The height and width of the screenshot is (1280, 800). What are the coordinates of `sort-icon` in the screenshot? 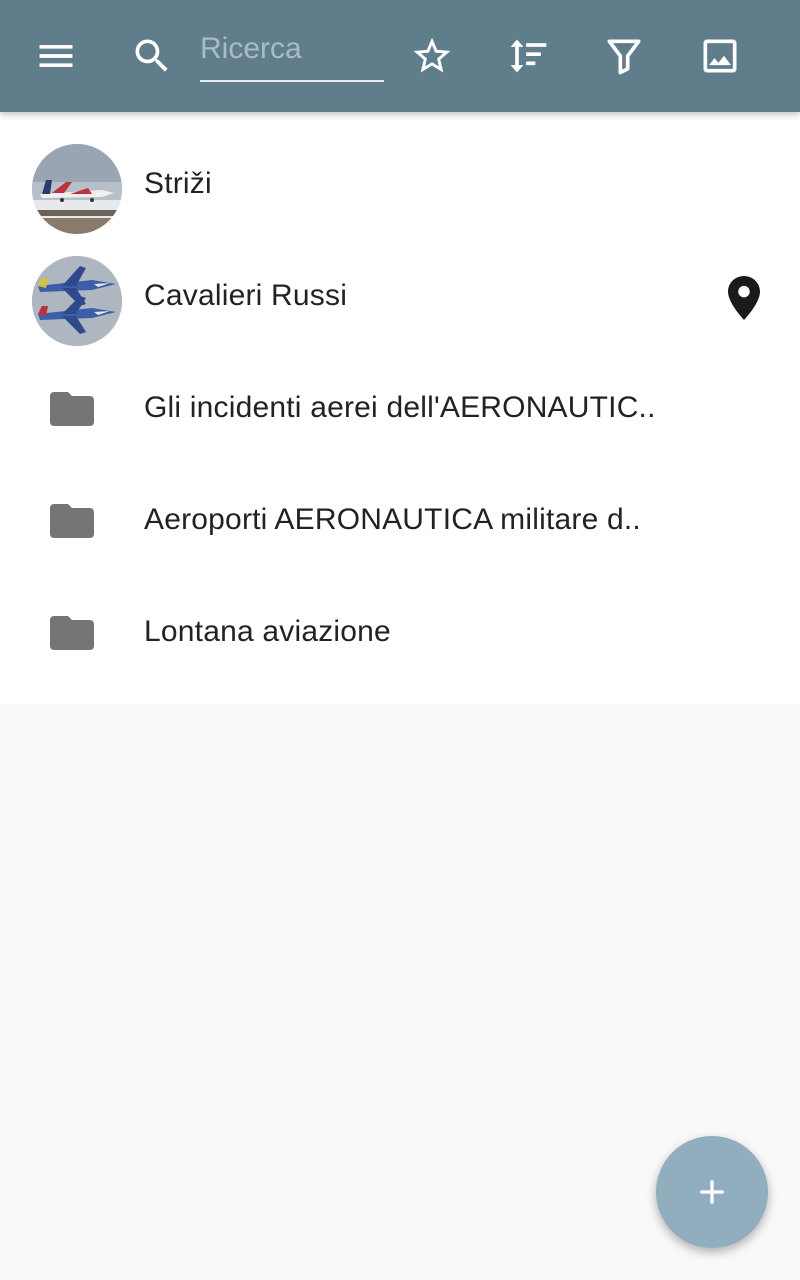 It's located at (528, 56).